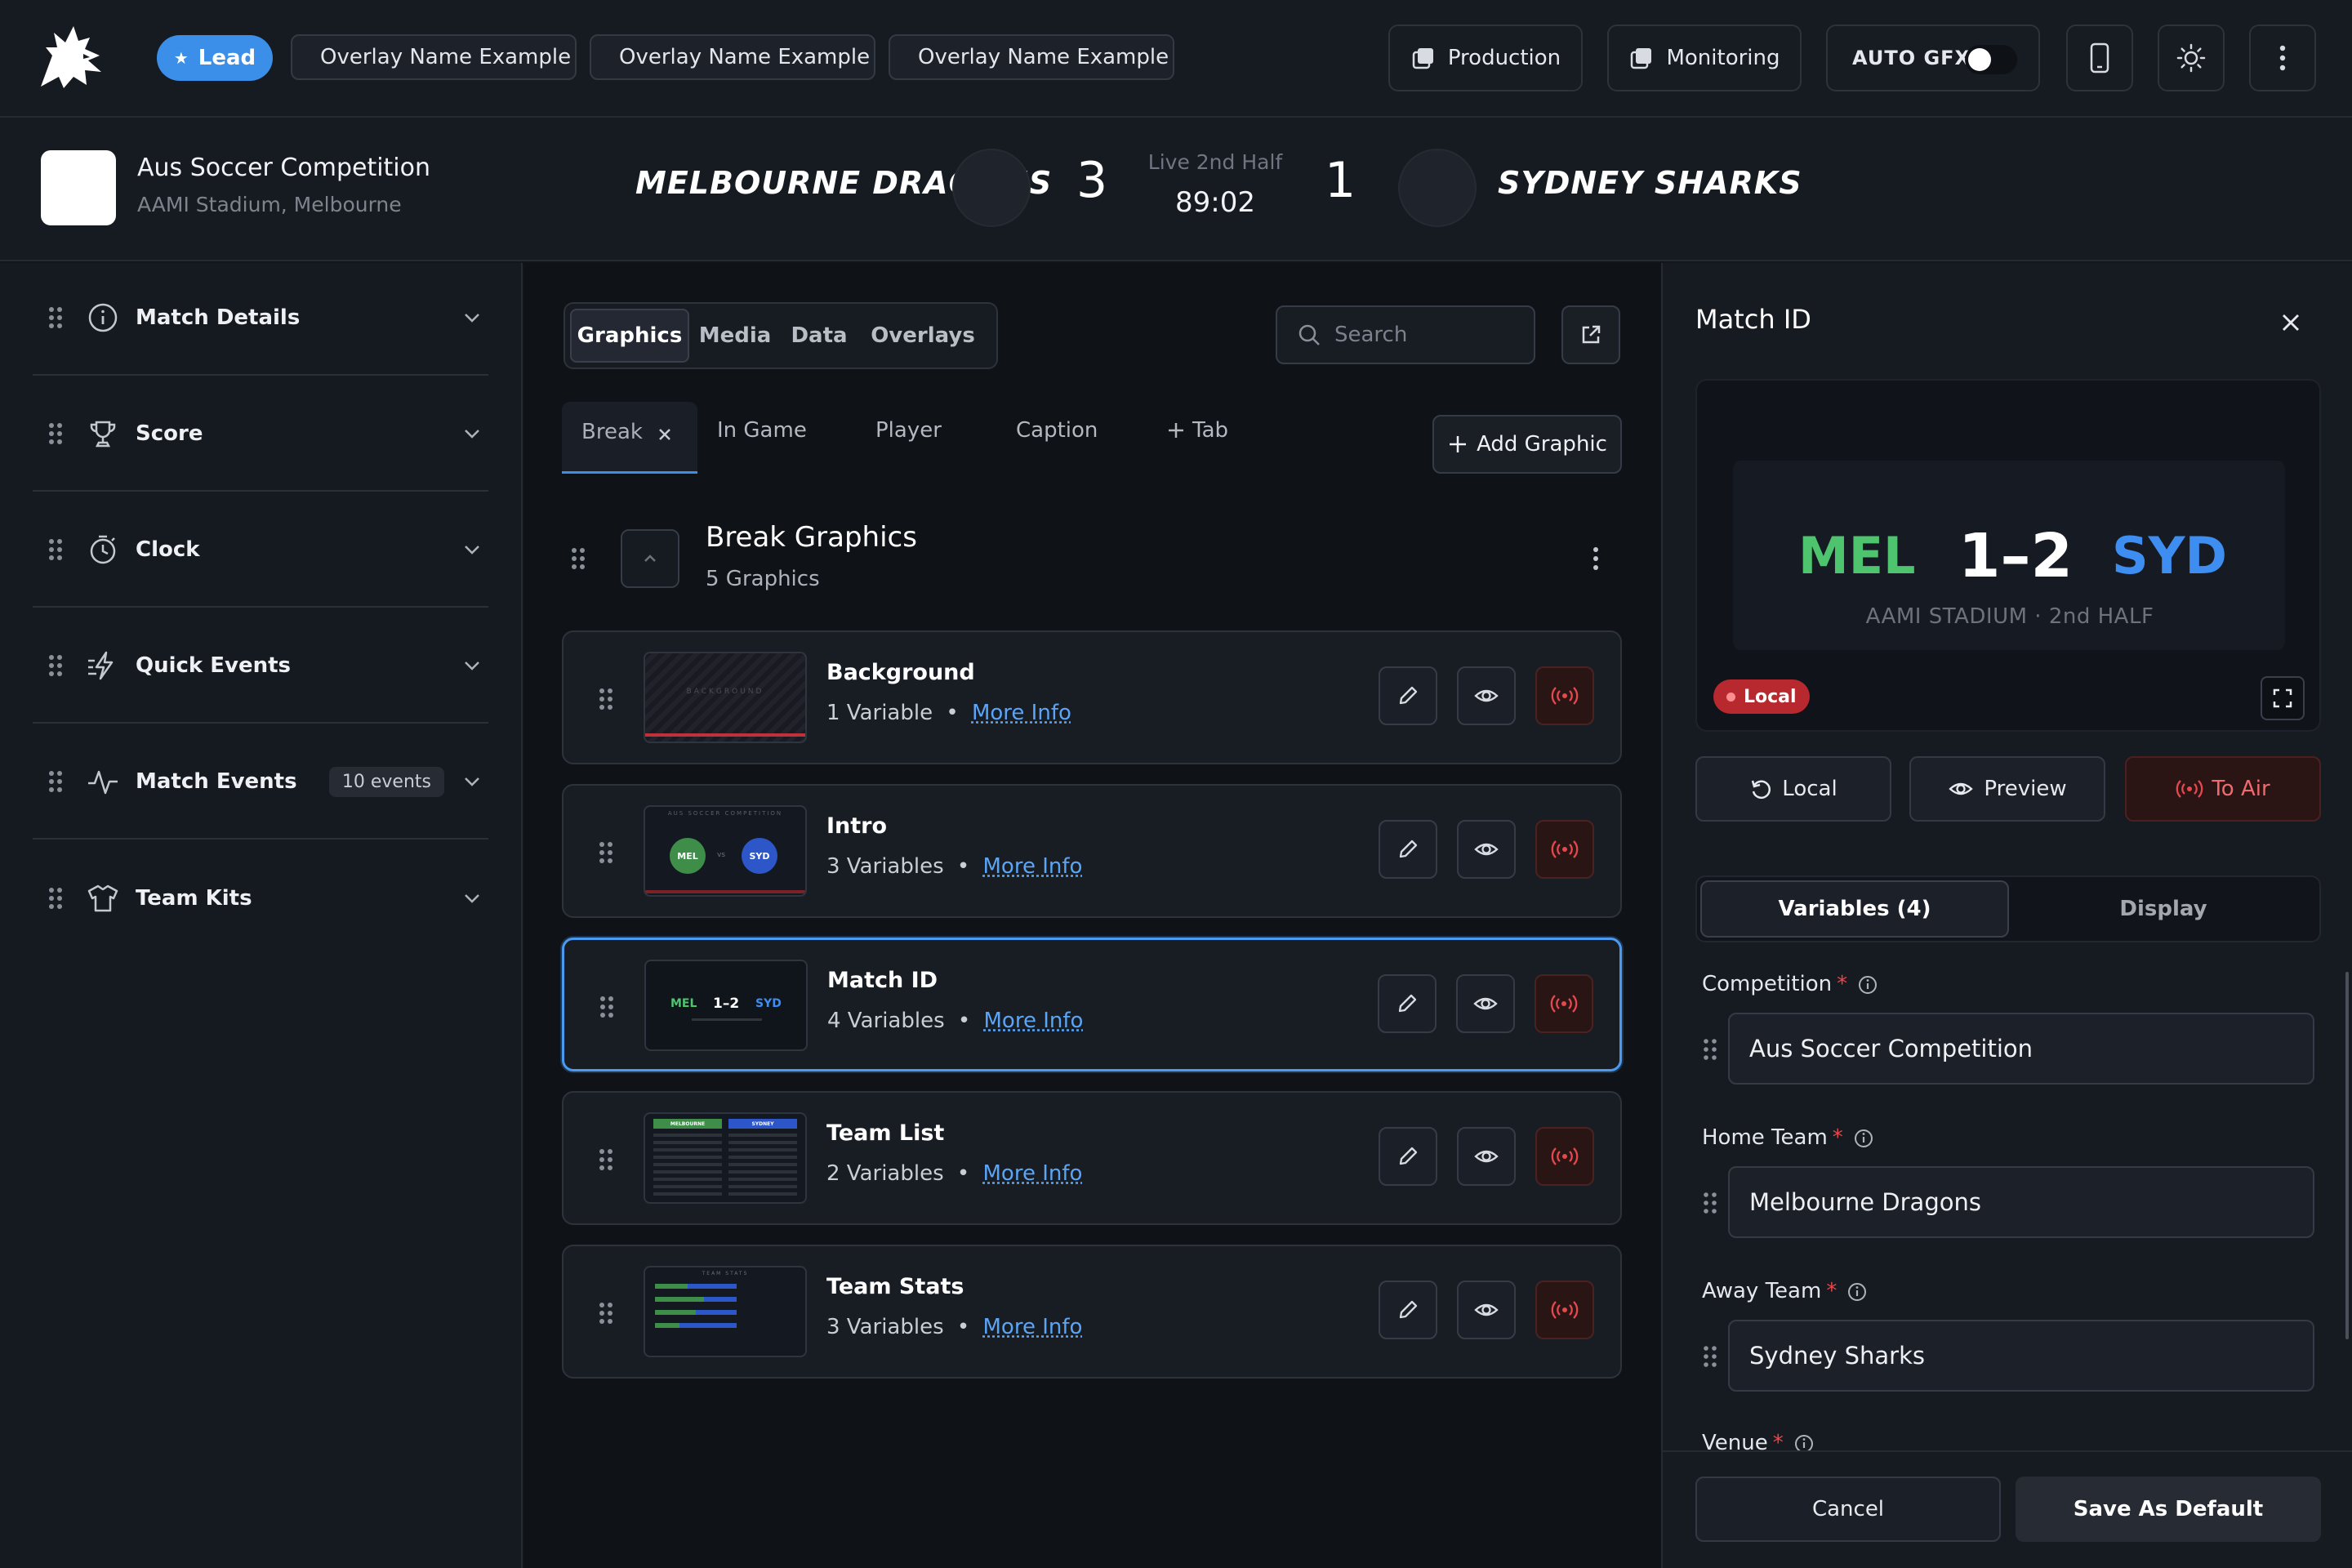  I want to click on add-tab-button: Tab, so click(1197, 430).